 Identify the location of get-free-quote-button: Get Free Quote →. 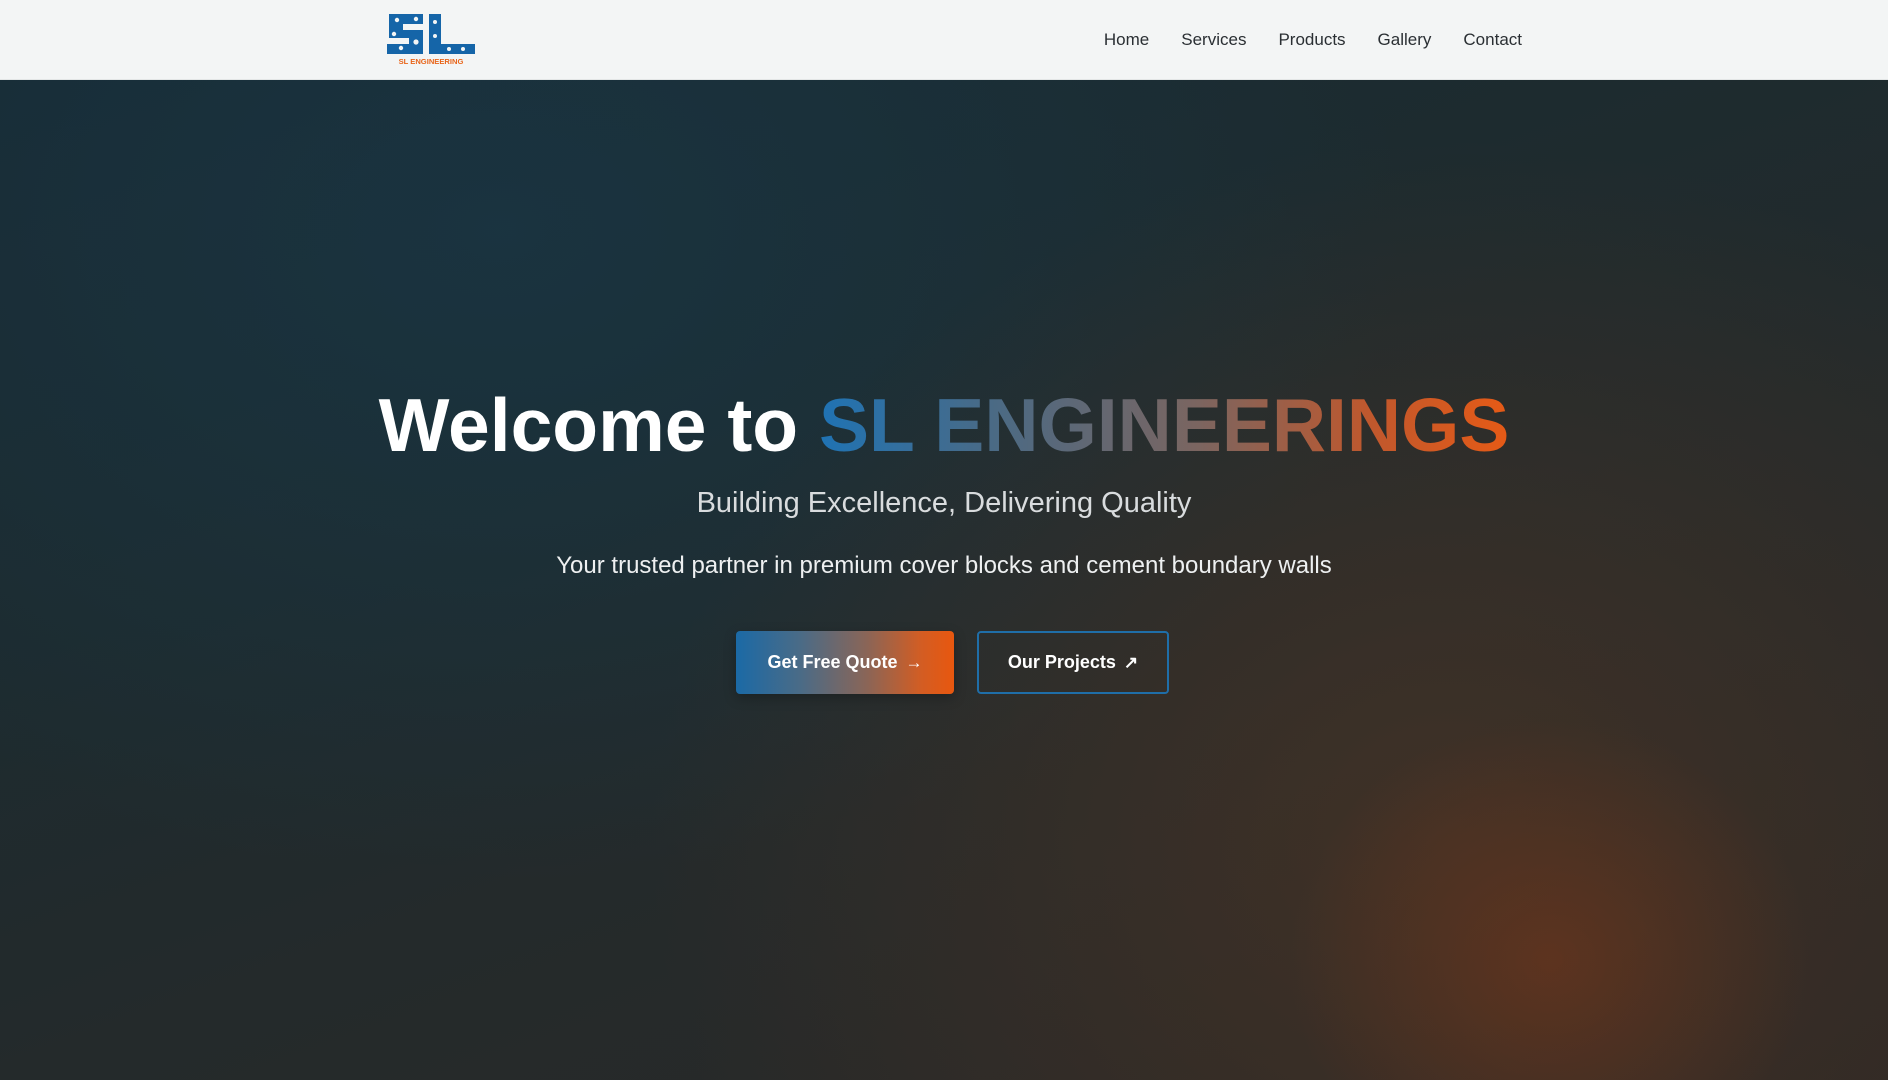
(845, 662).